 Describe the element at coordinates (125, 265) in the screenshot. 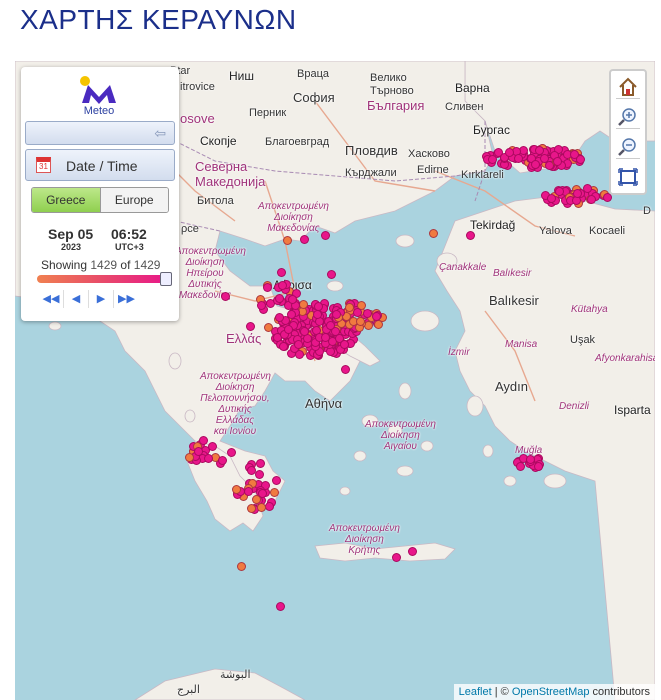

I see `showing-of: of` at that location.